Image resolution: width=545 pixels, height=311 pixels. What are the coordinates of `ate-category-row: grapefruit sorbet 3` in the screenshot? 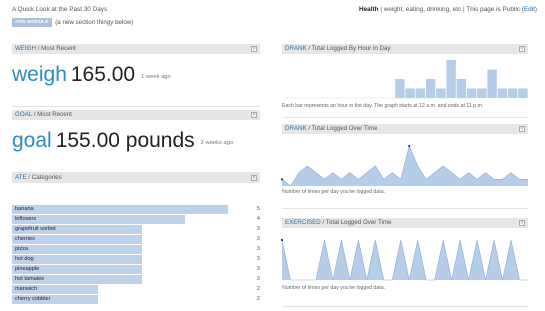 It's located at (136, 229).